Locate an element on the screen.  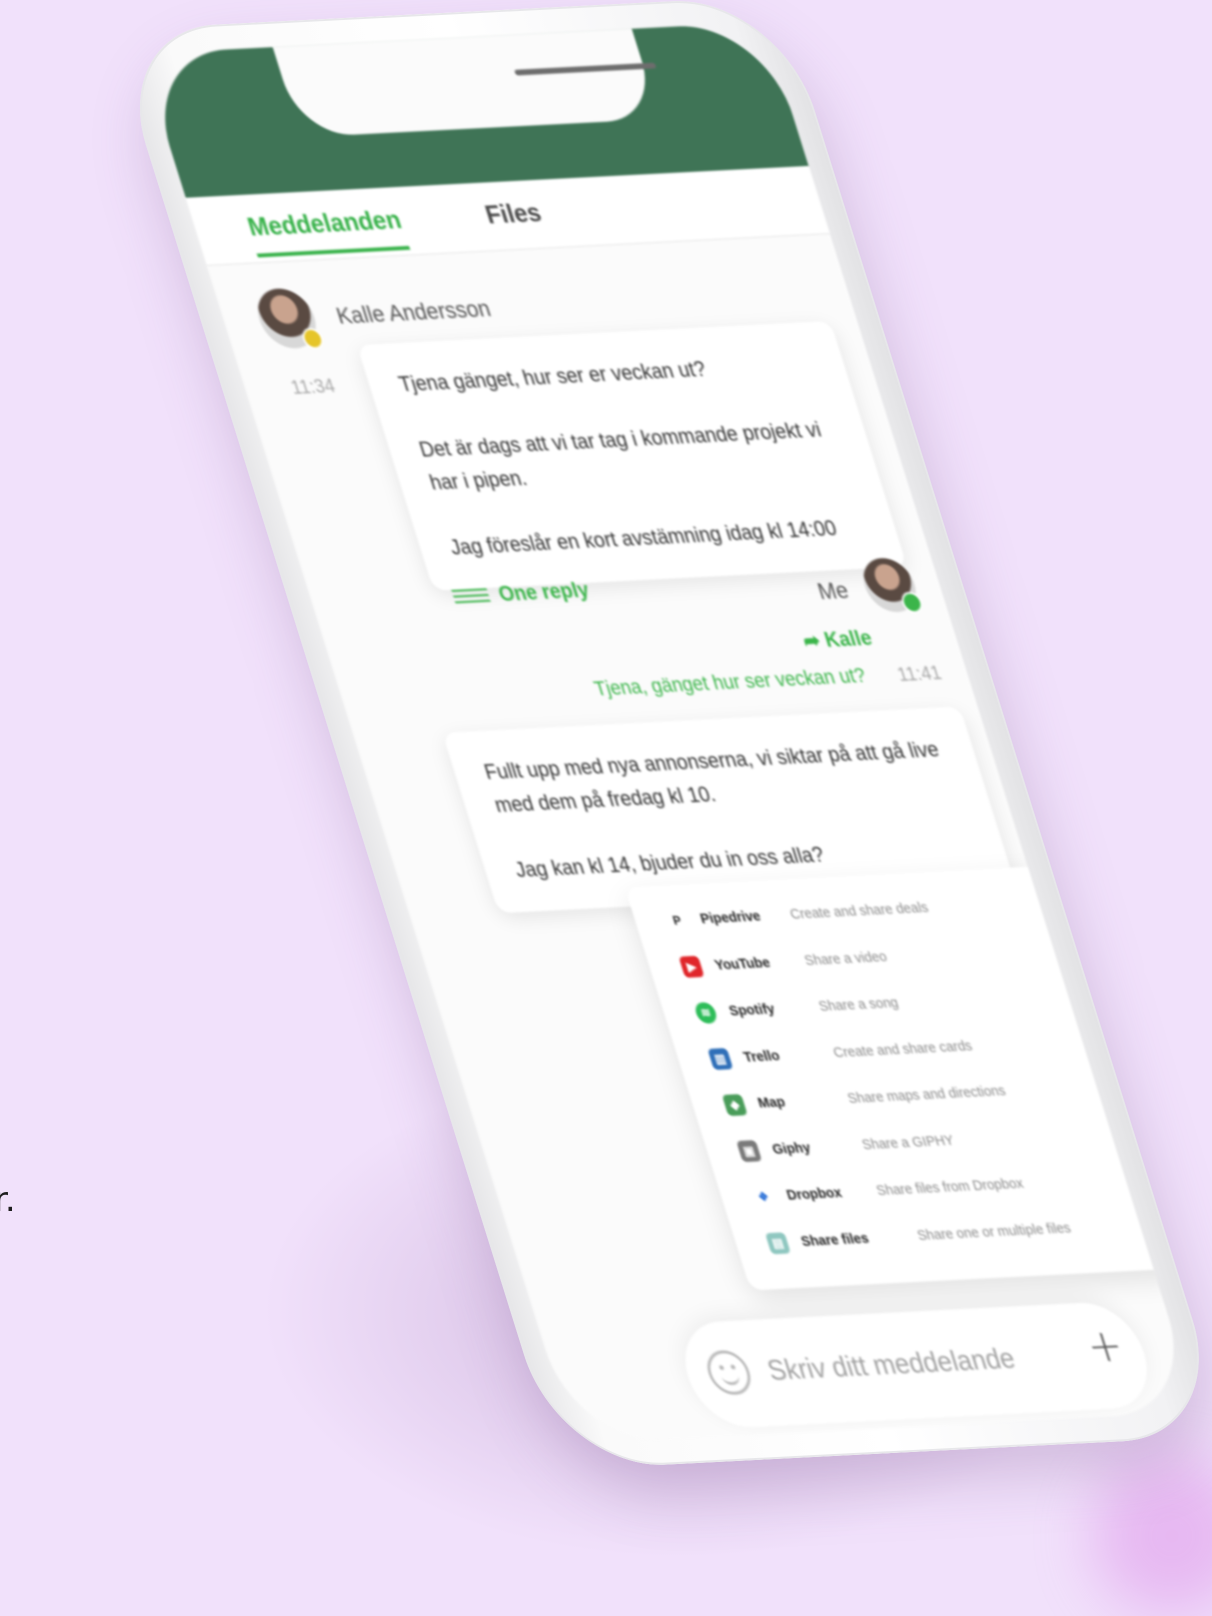
integration-youtube: ▶ YouTube Share a video is located at coordinates (783, 968).